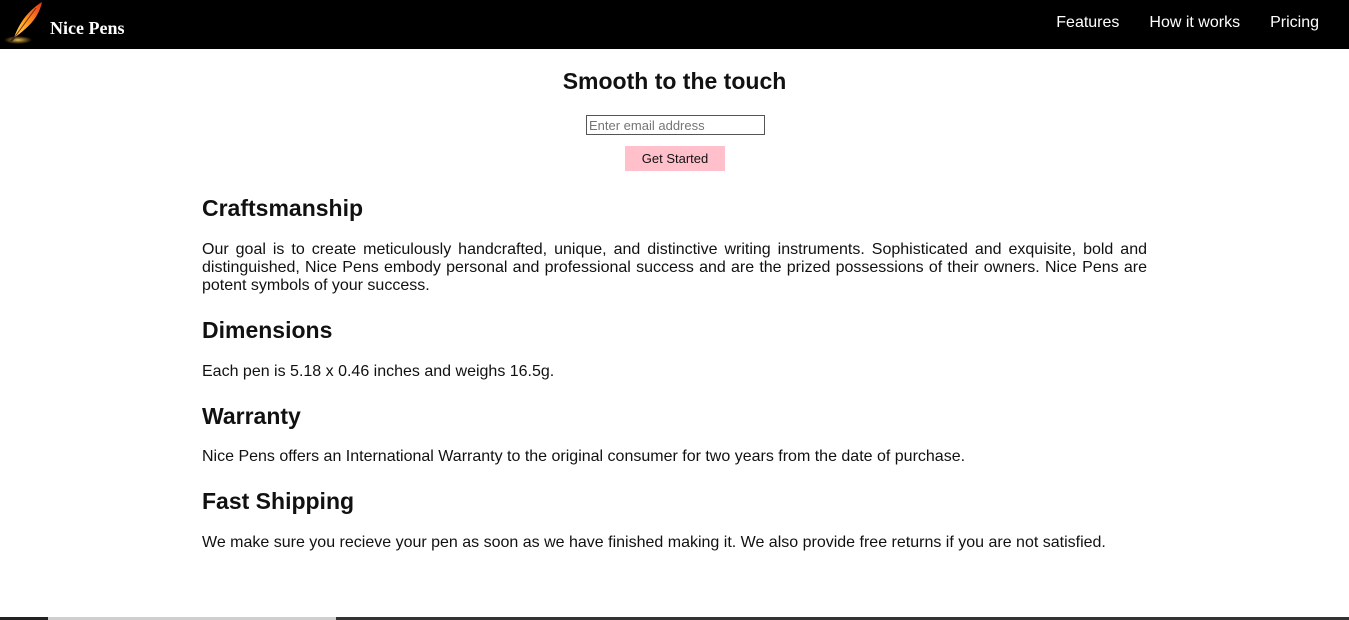  I want to click on get-started-button: Get Started, so click(675, 158).